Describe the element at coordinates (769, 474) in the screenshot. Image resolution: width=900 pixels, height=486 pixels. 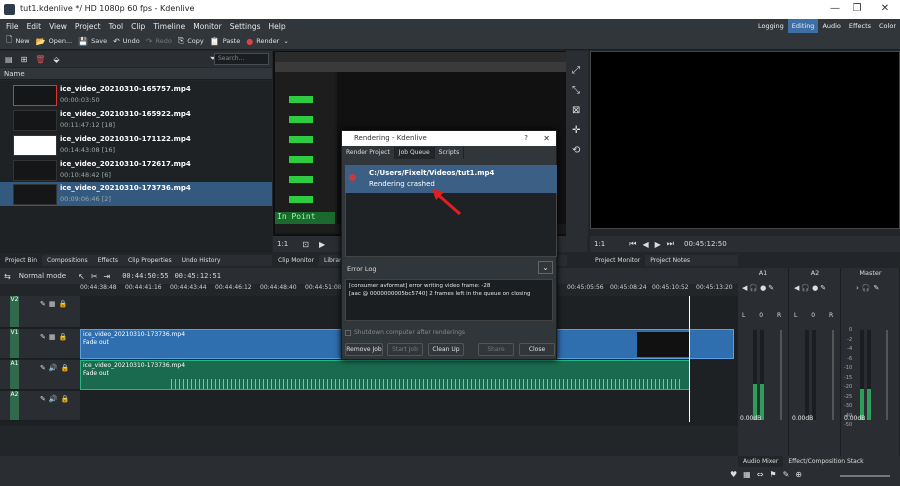
I see `status-tools: ♥▦⇔⚑✎⊕` at that location.